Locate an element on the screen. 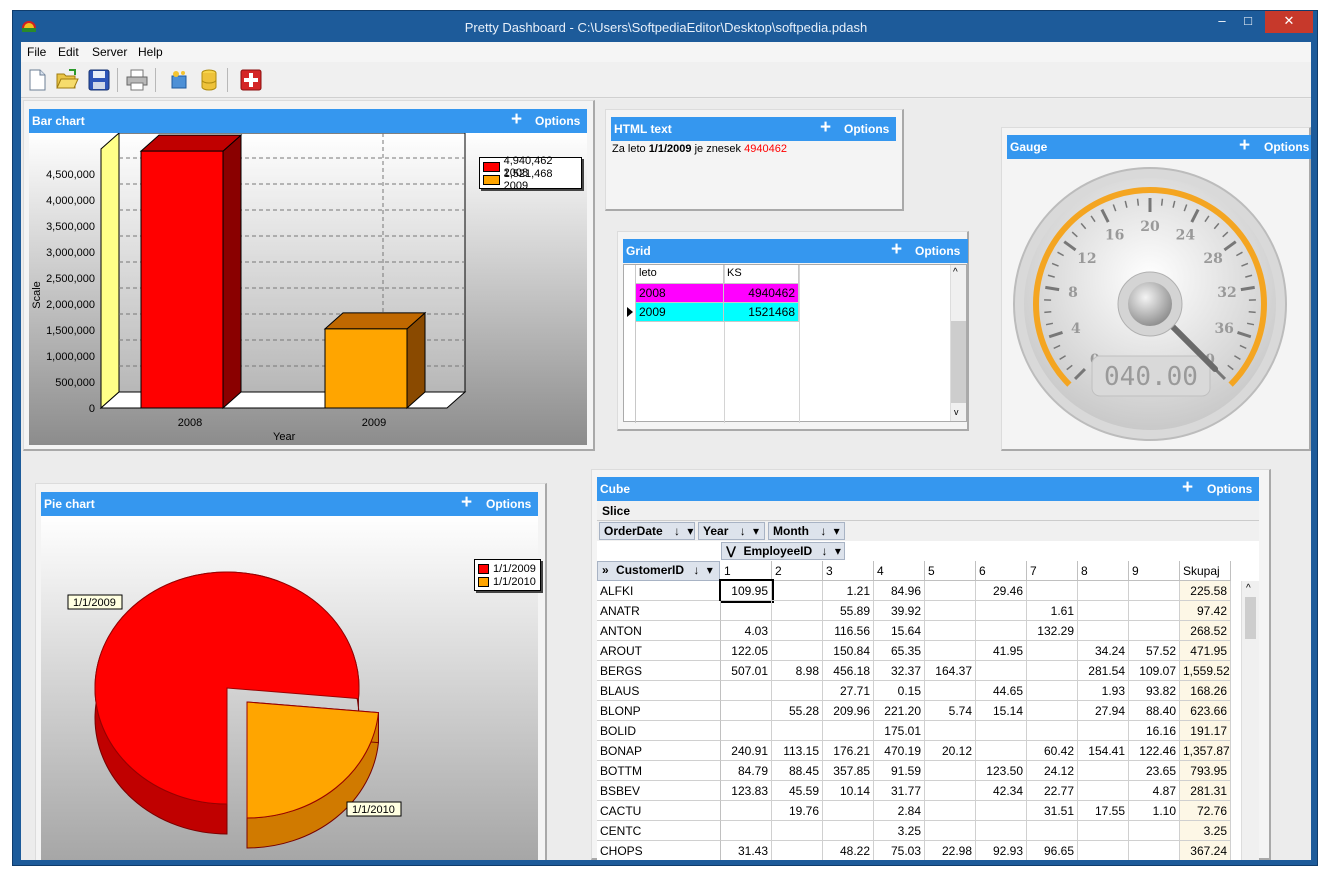  cube-cell: 84.79 is located at coordinates (746, 771).